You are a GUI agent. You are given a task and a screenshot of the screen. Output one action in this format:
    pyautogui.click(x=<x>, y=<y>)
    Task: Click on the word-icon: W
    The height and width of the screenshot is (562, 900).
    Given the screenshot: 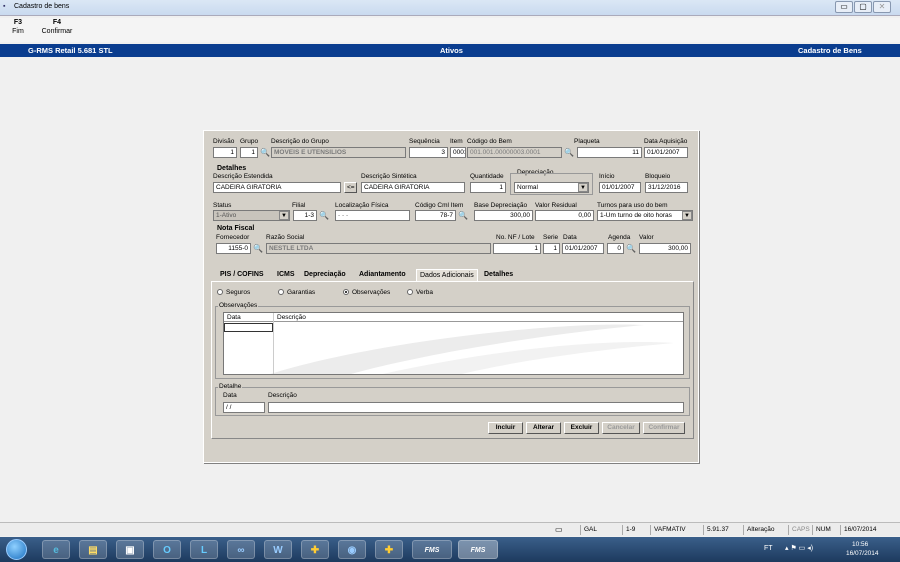 What is the action you would take?
    pyautogui.click(x=278, y=549)
    